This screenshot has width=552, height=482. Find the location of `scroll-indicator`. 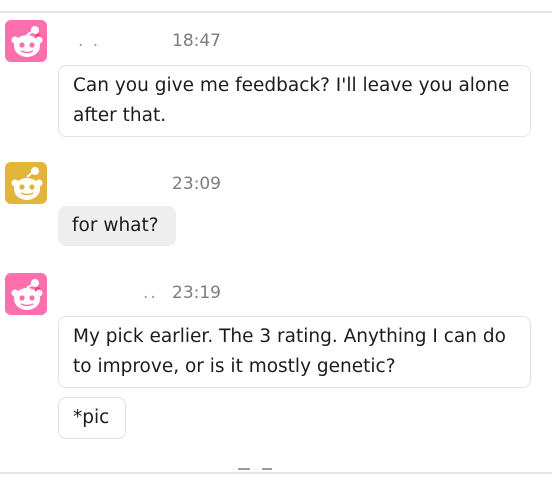

scroll-indicator is located at coordinates (258, 468).